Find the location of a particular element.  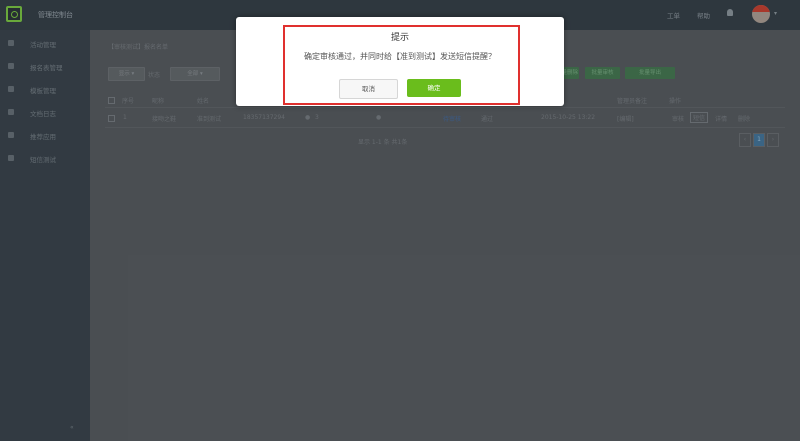

dialog-title: 提示 is located at coordinates (399, 38).